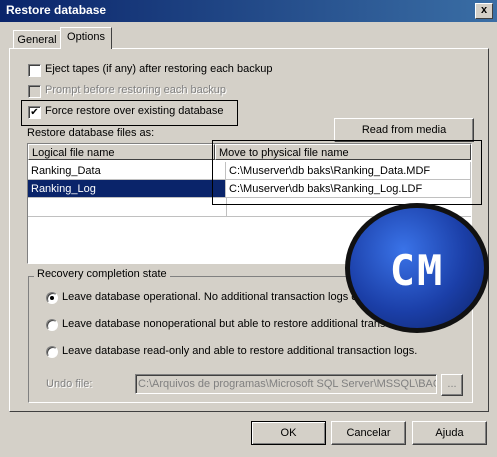 This screenshot has height=457, width=497. What do you see at coordinates (56, 10) in the screenshot?
I see `window-title: Restore database` at bounding box center [56, 10].